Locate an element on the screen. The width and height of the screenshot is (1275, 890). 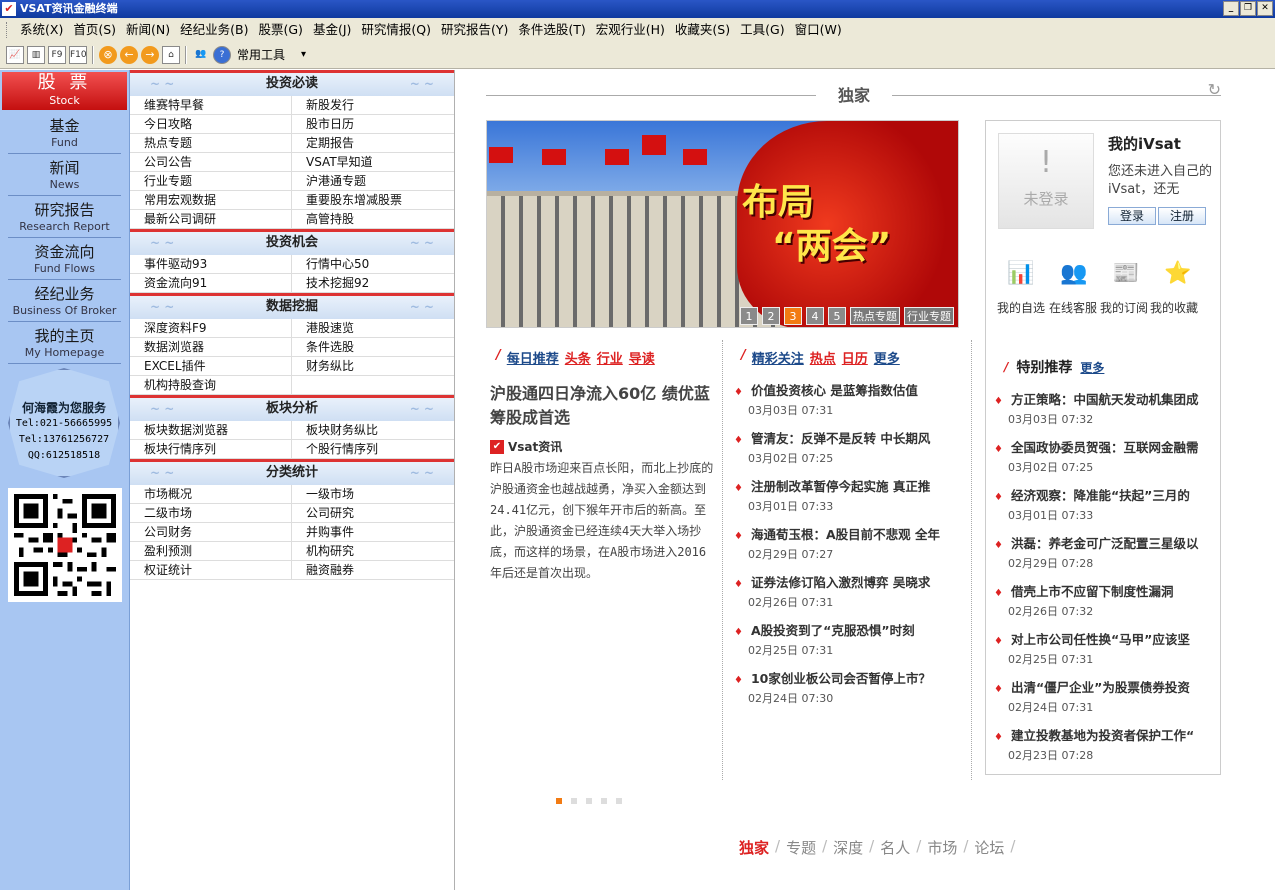
online-service-label: 在线客服 is located at coordinates (1073, 308).